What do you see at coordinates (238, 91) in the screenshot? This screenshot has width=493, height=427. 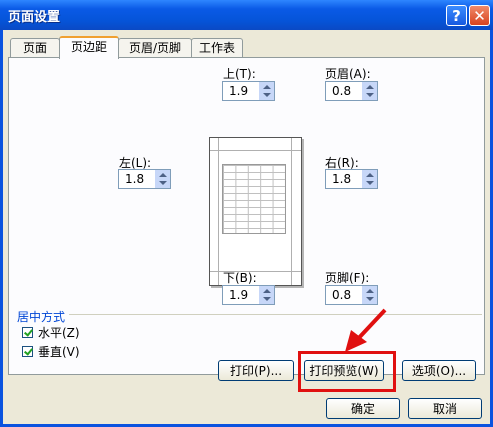 I see `top-margin-value: 1.9` at bounding box center [238, 91].